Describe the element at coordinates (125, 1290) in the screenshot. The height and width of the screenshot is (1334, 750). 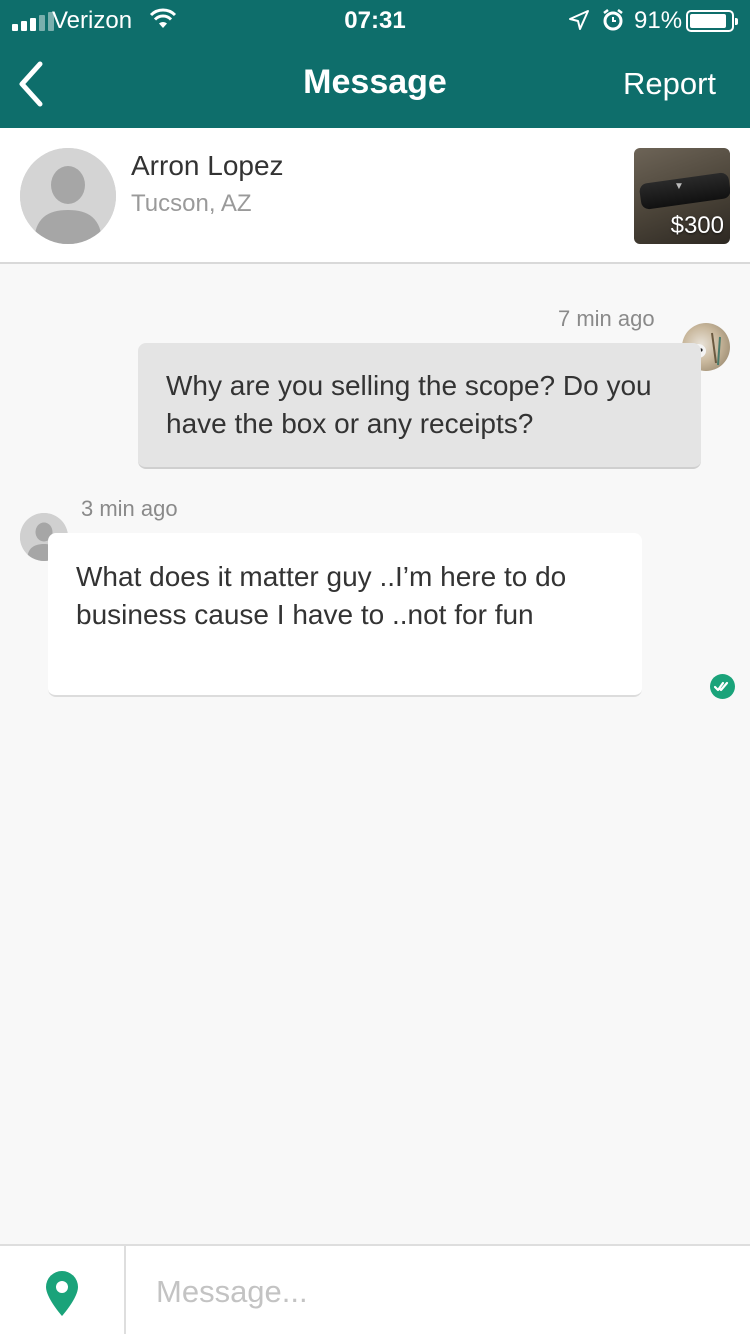
I see `composer-divider` at that location.